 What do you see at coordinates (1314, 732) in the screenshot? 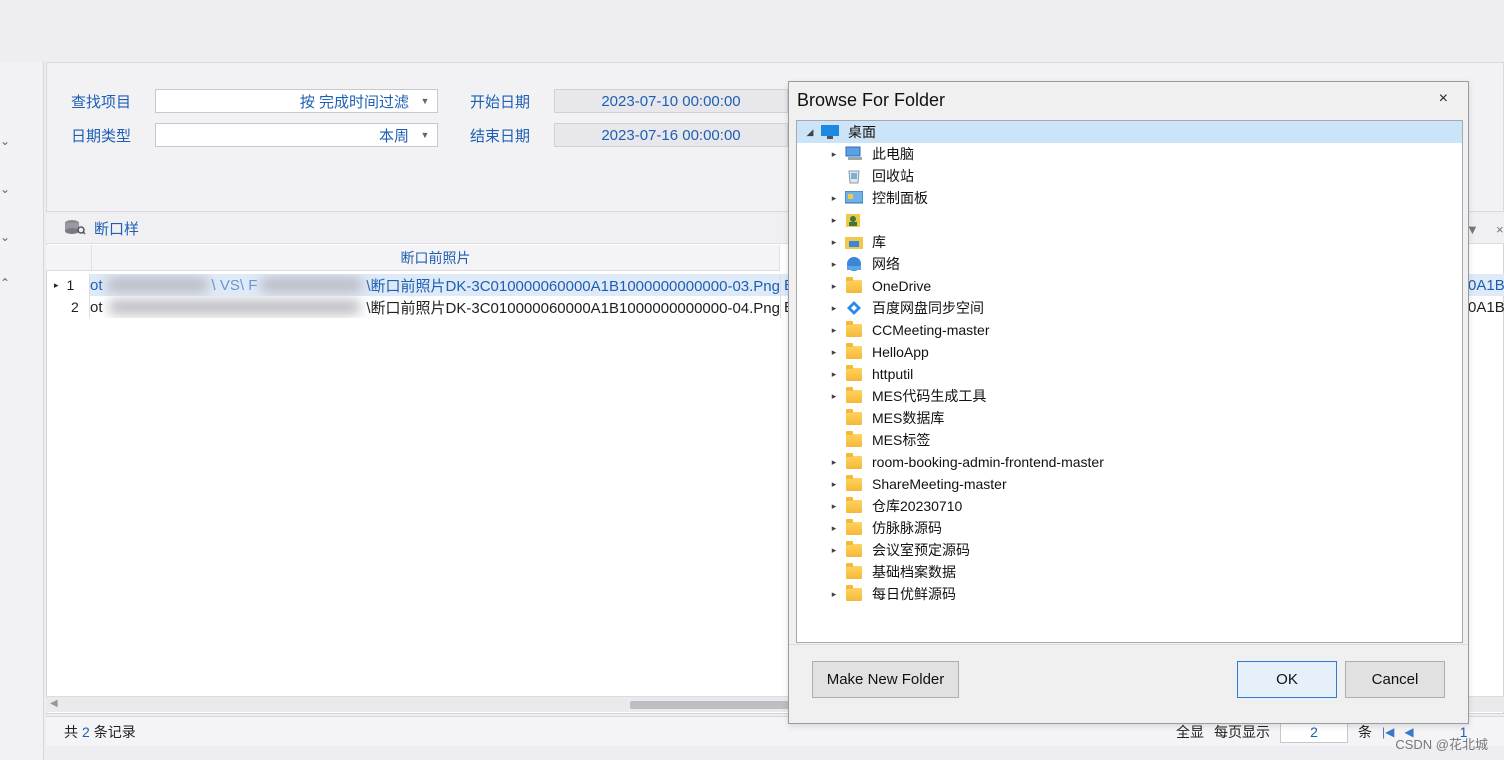
I see `per-page-input: 2` at bounding box center [1314, 732].